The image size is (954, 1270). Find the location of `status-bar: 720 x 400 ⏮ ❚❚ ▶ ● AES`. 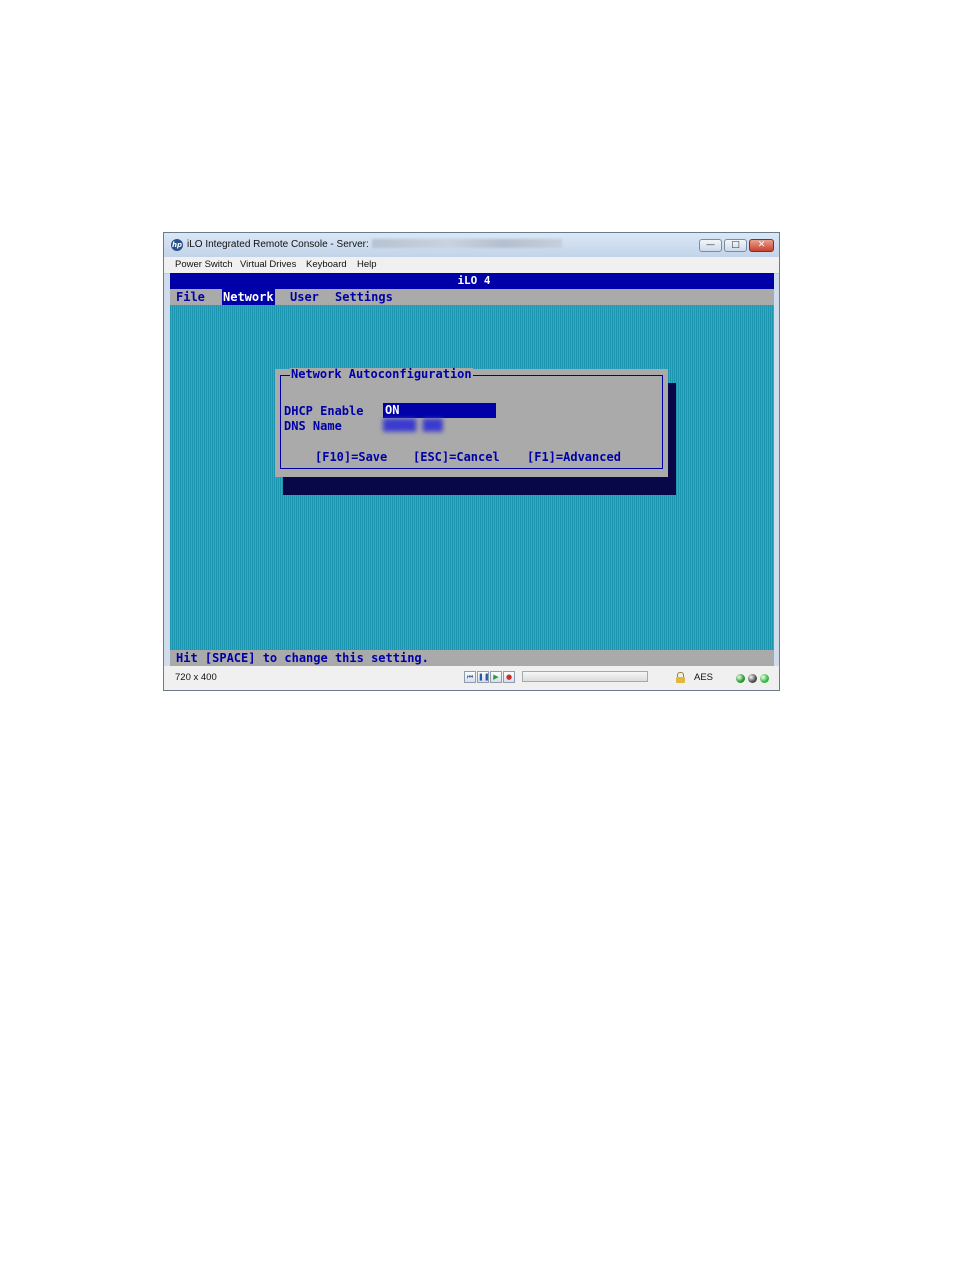

status-bar: 720 x 400 ⏮ ❚❚ ▶ ● AES is located at coordinates (471, 678).